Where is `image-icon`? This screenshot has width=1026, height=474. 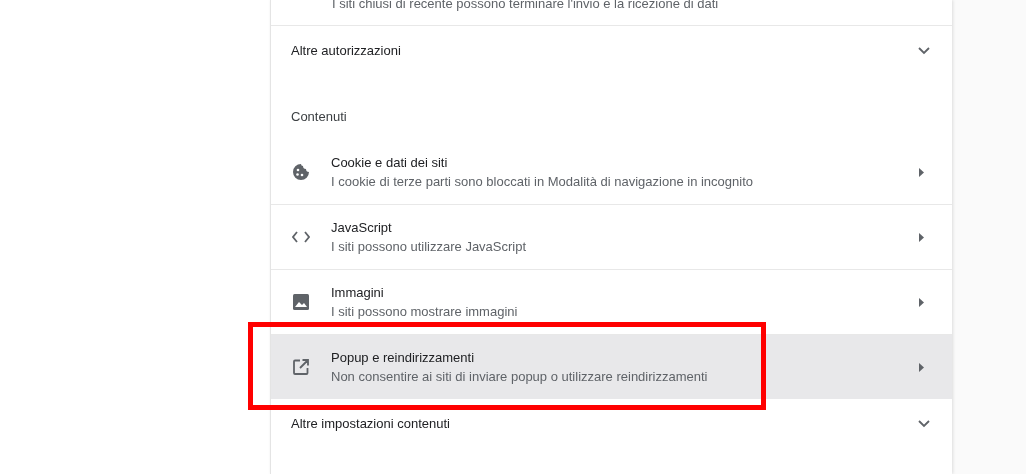
image-icon is located at coordinates (301, 302).